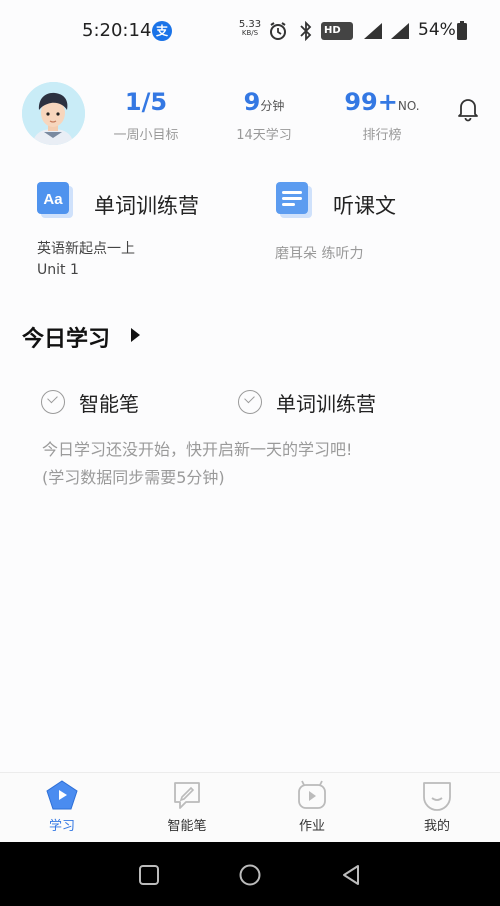 Image resolution: width=500 pixels, height=906 pixels. Describe the element at coordinates (437, 796) in the screenshot. I see `profile-icon` at that location.